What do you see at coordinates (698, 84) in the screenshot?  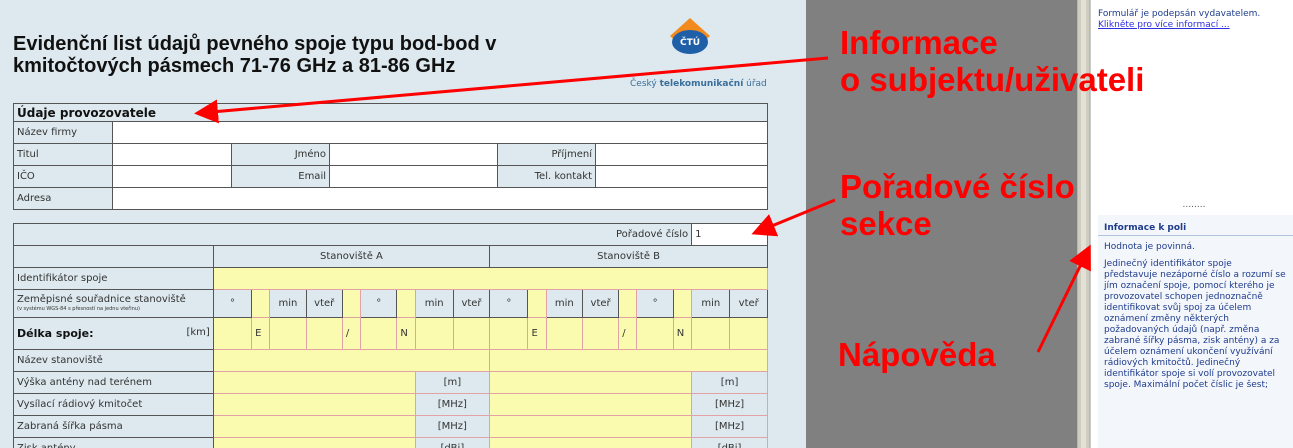 I see `logo-caption: Český telekomunikační úřad` at bounding box center [698, 84].